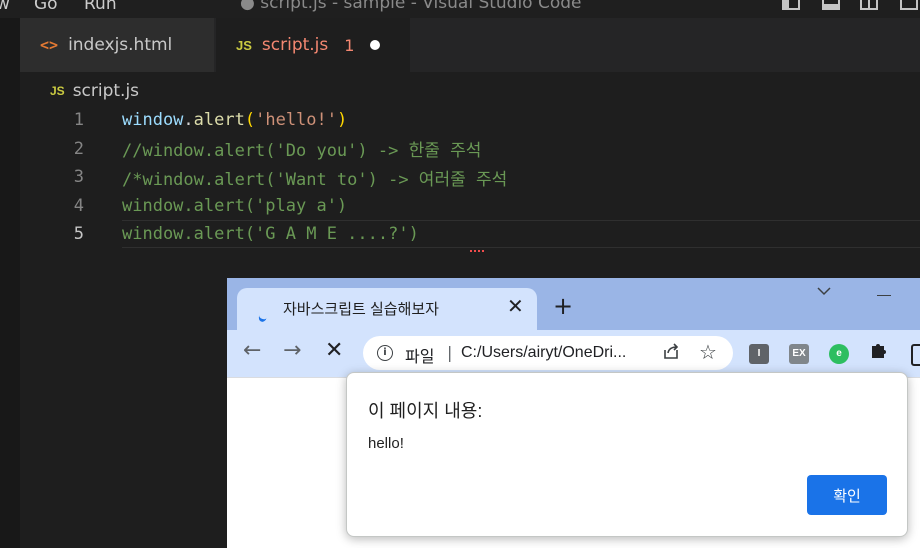  I want to click on extension-ex-icon: EX, so click(799, 354).